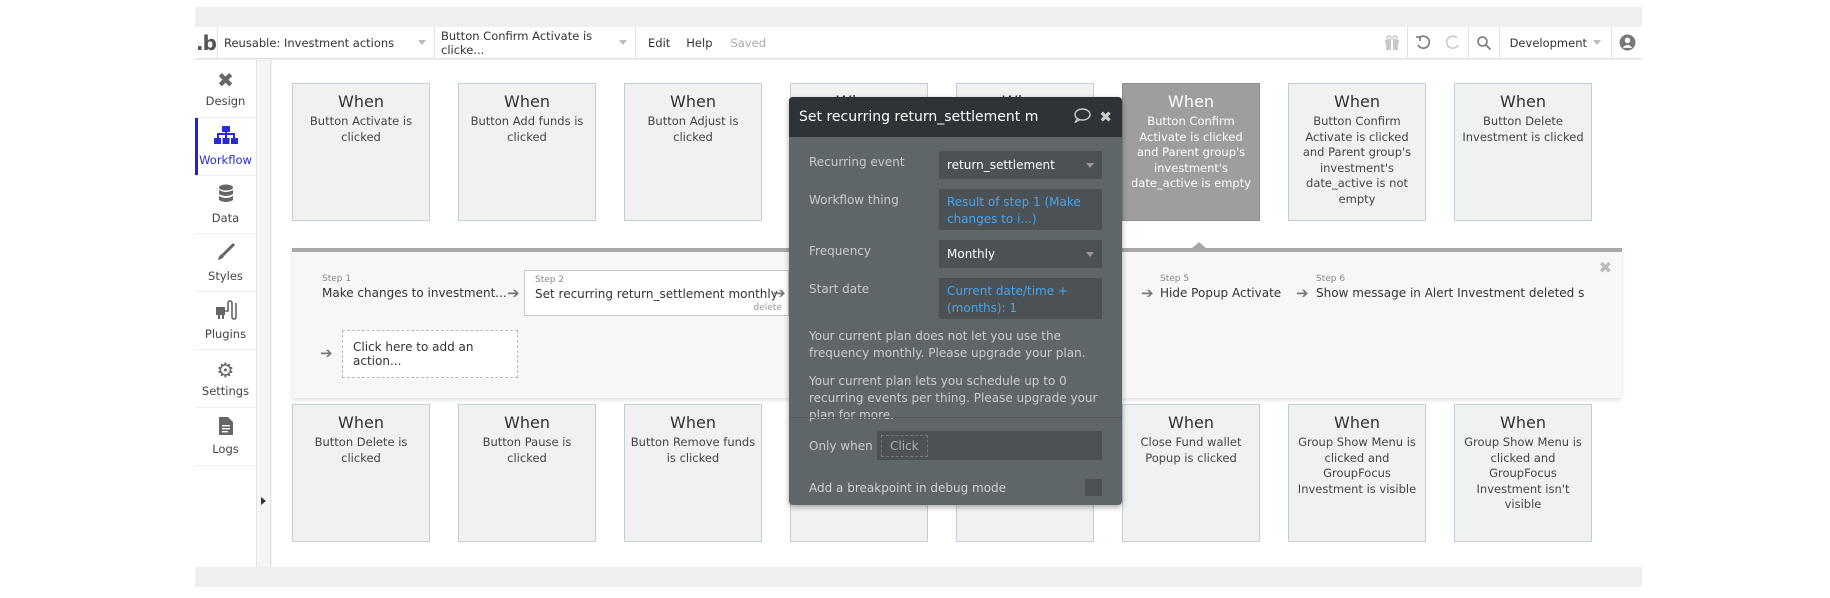 This screenshot has width=1830, height=598. What do you see at coordinates (361, 152) in the screenshot?
I see `event-card: When Button Activate is clicked` at bounding box center [361, 152].